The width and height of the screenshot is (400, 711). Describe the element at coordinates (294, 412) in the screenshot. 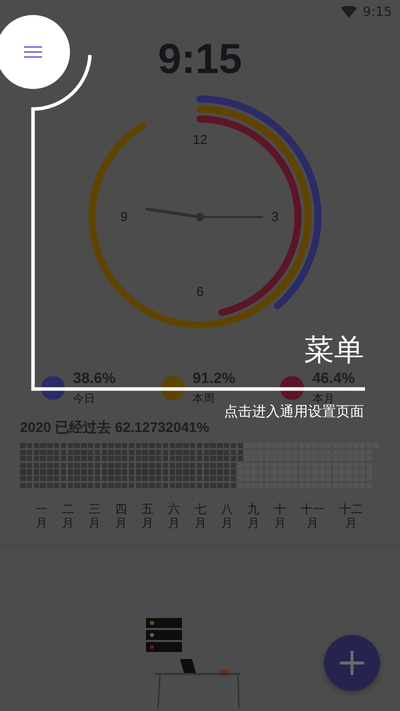

I see `guide-description: 点击进入通用设置页面` at that location.